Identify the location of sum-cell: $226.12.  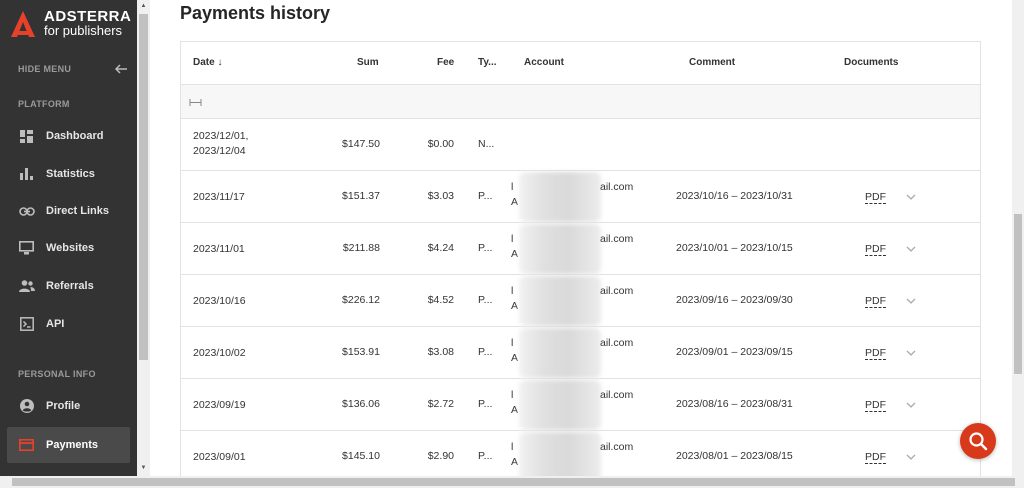
(361, 300).